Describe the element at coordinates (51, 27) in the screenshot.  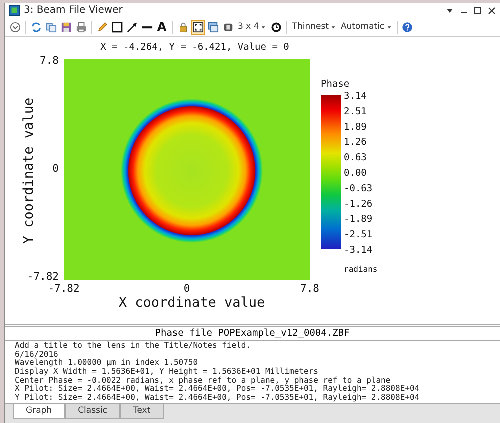
I see `copy-icon` at that location.